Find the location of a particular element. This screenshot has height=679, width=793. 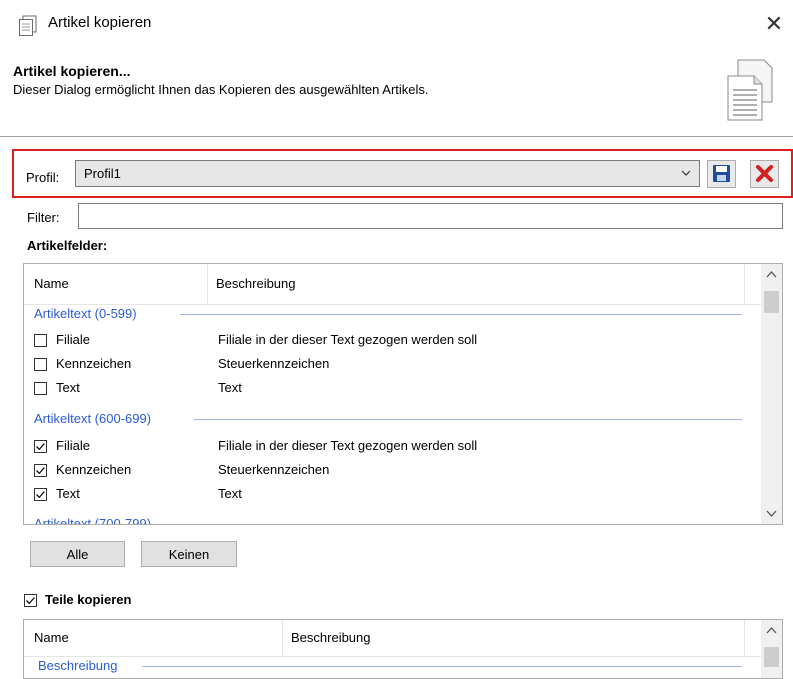

group-header: Beschreibung is located at coordinates (78, 665).